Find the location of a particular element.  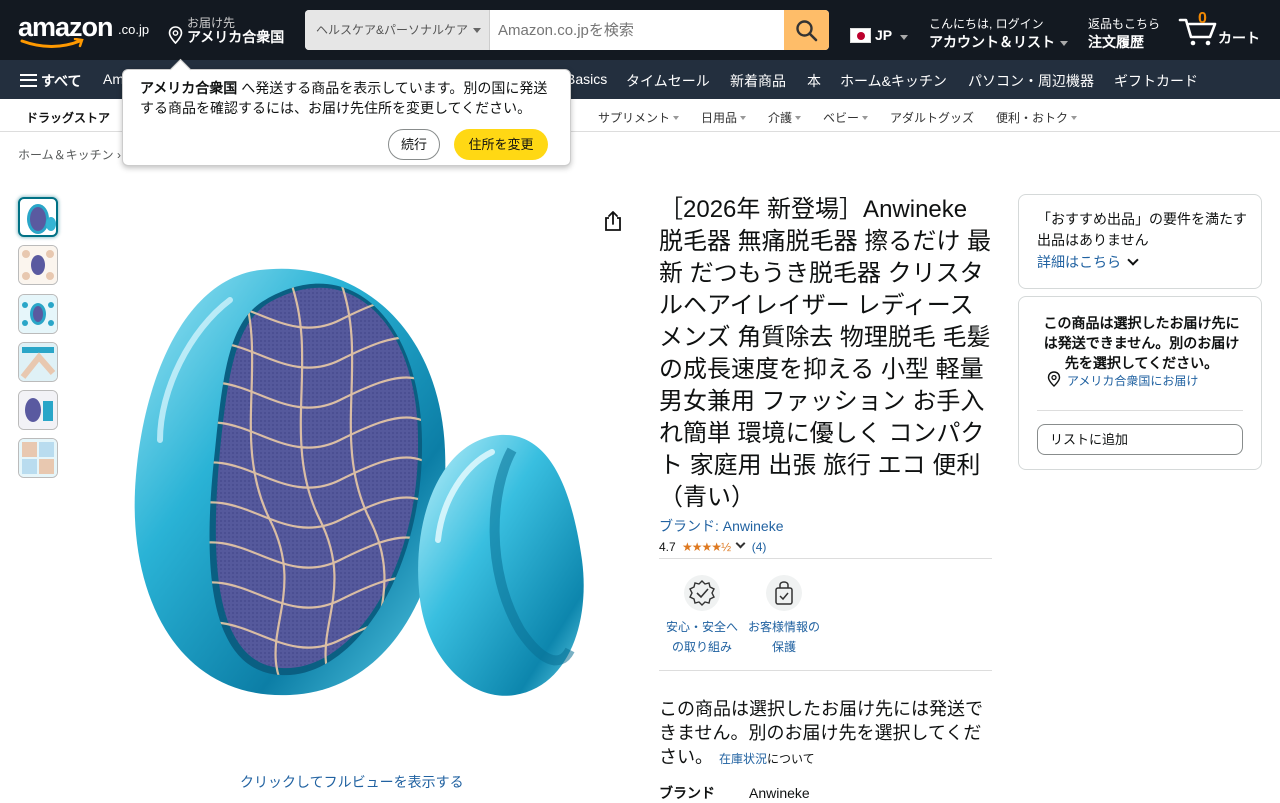

subnav-care: 介護 is located at coordinates (785, 117).